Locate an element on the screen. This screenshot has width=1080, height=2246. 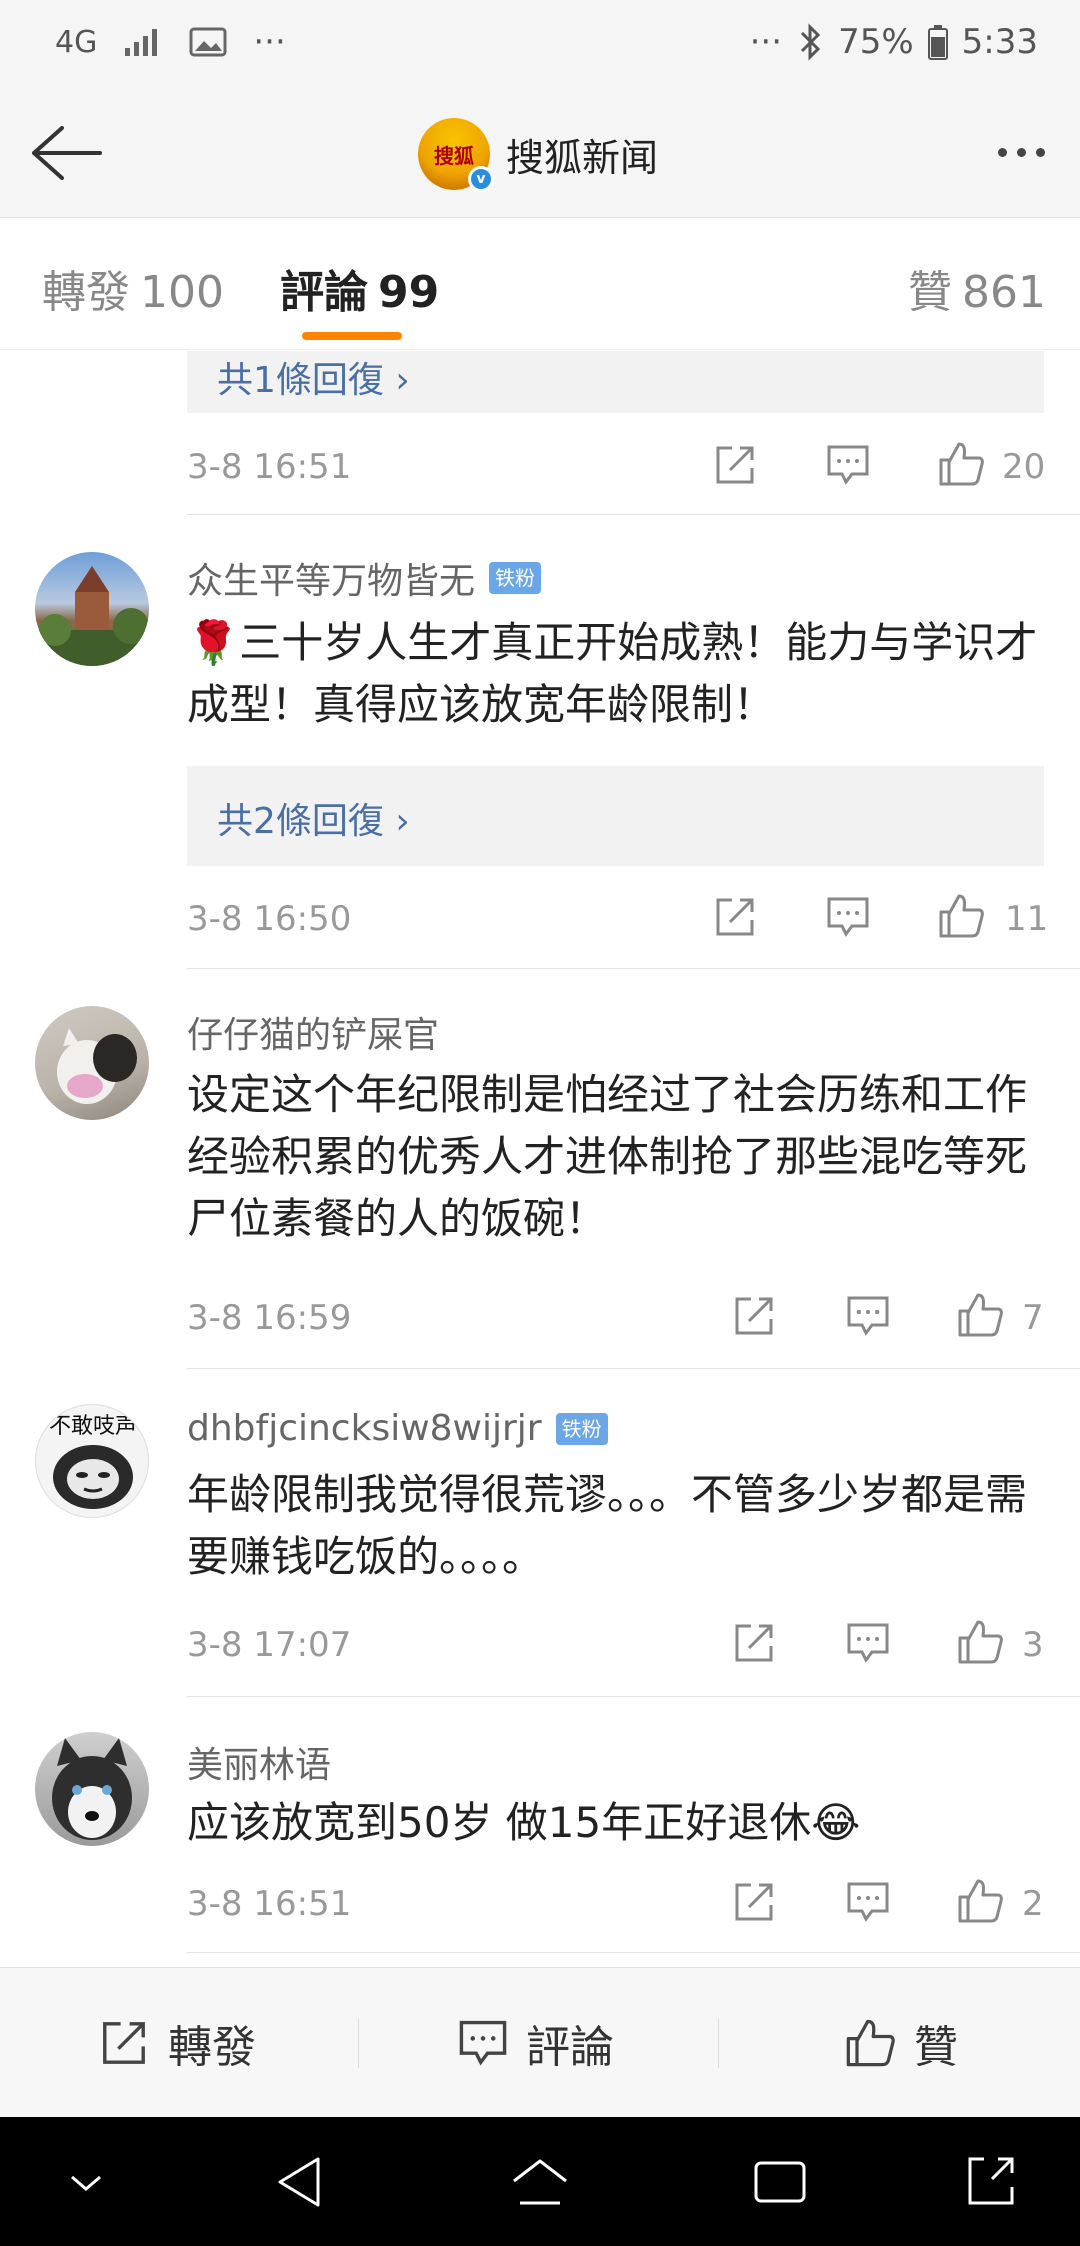
app-header: 搜狐 v 搜狐新闻 is located at coordinates (540, 154).